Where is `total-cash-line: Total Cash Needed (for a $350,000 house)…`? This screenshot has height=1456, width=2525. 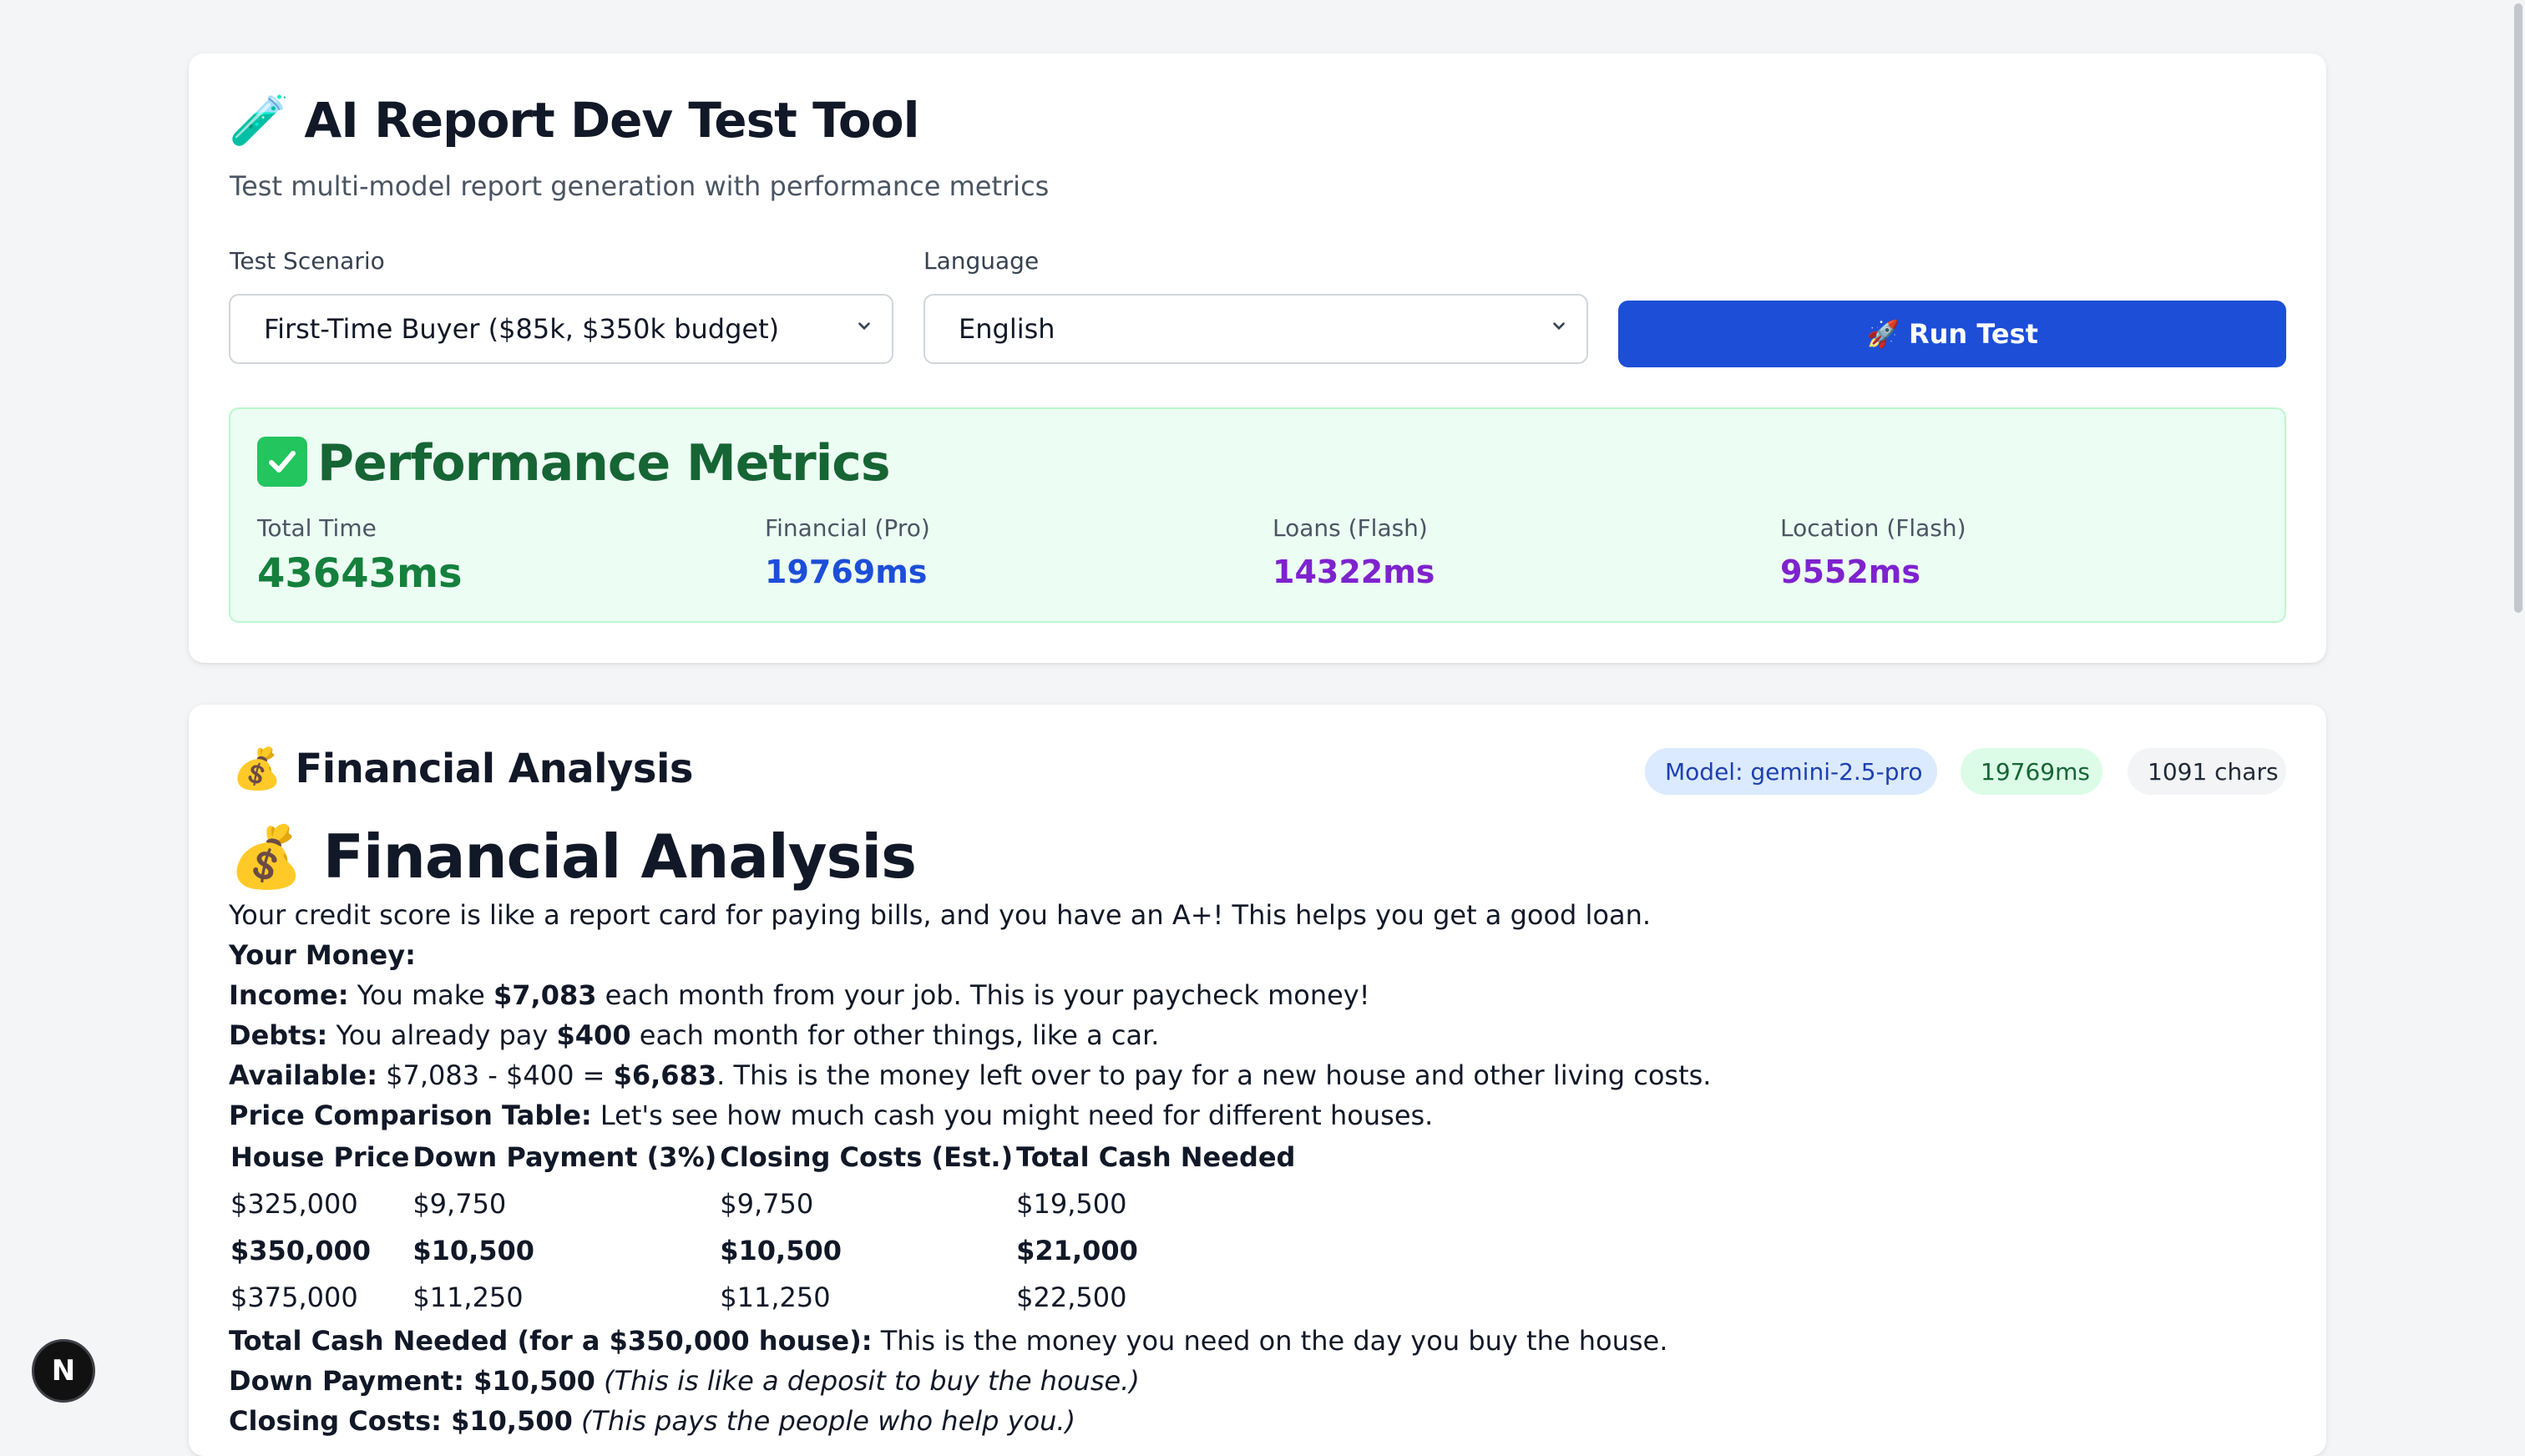
total-cash-line: Total Cash Needed (for a $350,000 house)… is located at coordinates (948, 1341).